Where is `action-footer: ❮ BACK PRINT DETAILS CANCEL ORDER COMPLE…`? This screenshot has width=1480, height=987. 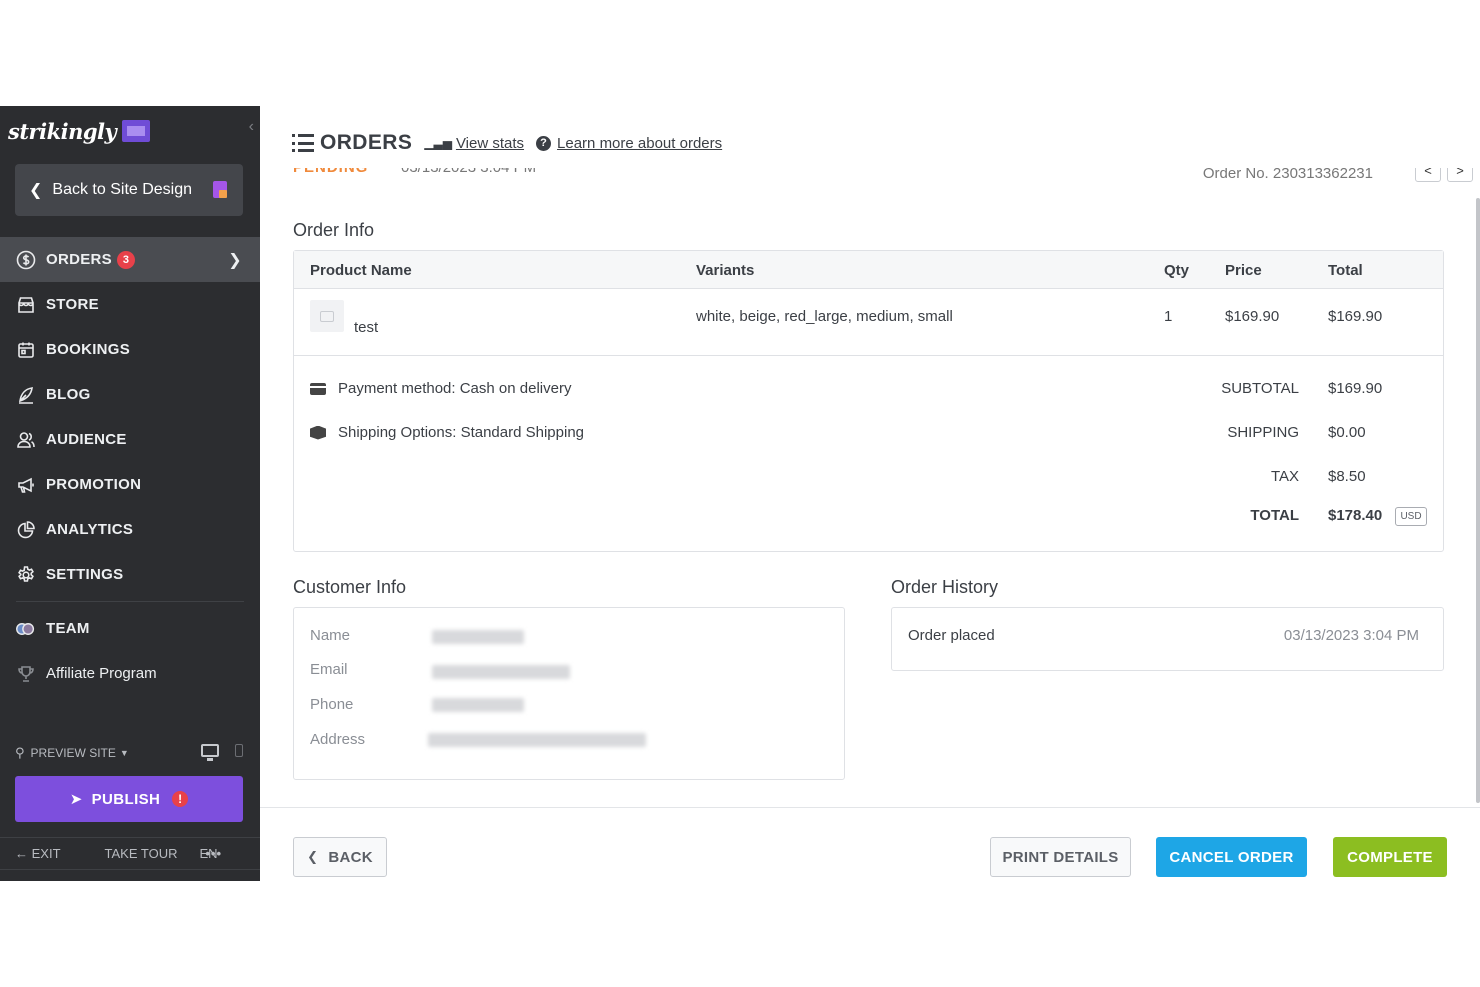
action-footer: ❮ BACK PRINT DETAILS CANCEL ORDER COMPLE… is located at coordinates (870, 844).